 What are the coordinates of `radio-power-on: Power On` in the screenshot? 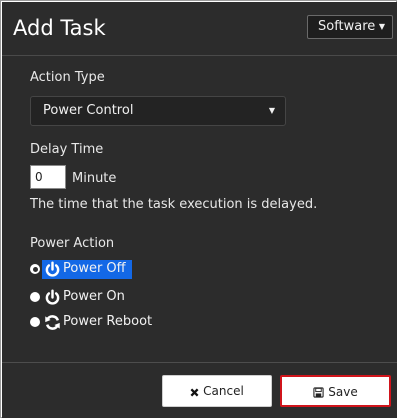 It's located at (80, 298).